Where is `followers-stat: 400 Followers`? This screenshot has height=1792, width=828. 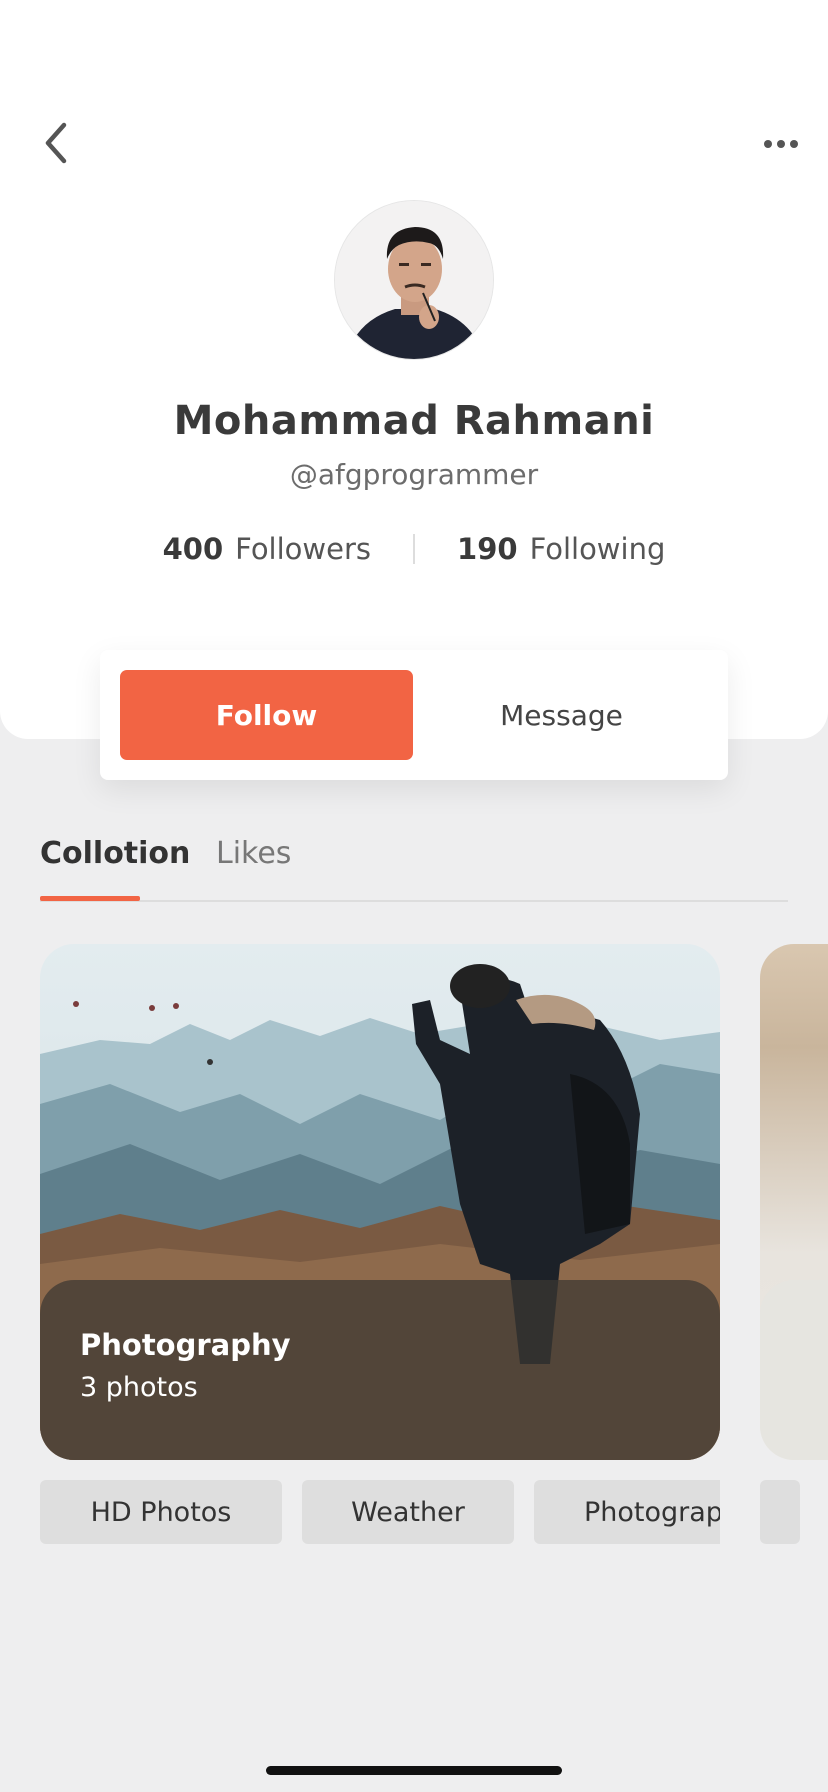 followers-stat: 400 Followers is located at coordinates (267, 549).